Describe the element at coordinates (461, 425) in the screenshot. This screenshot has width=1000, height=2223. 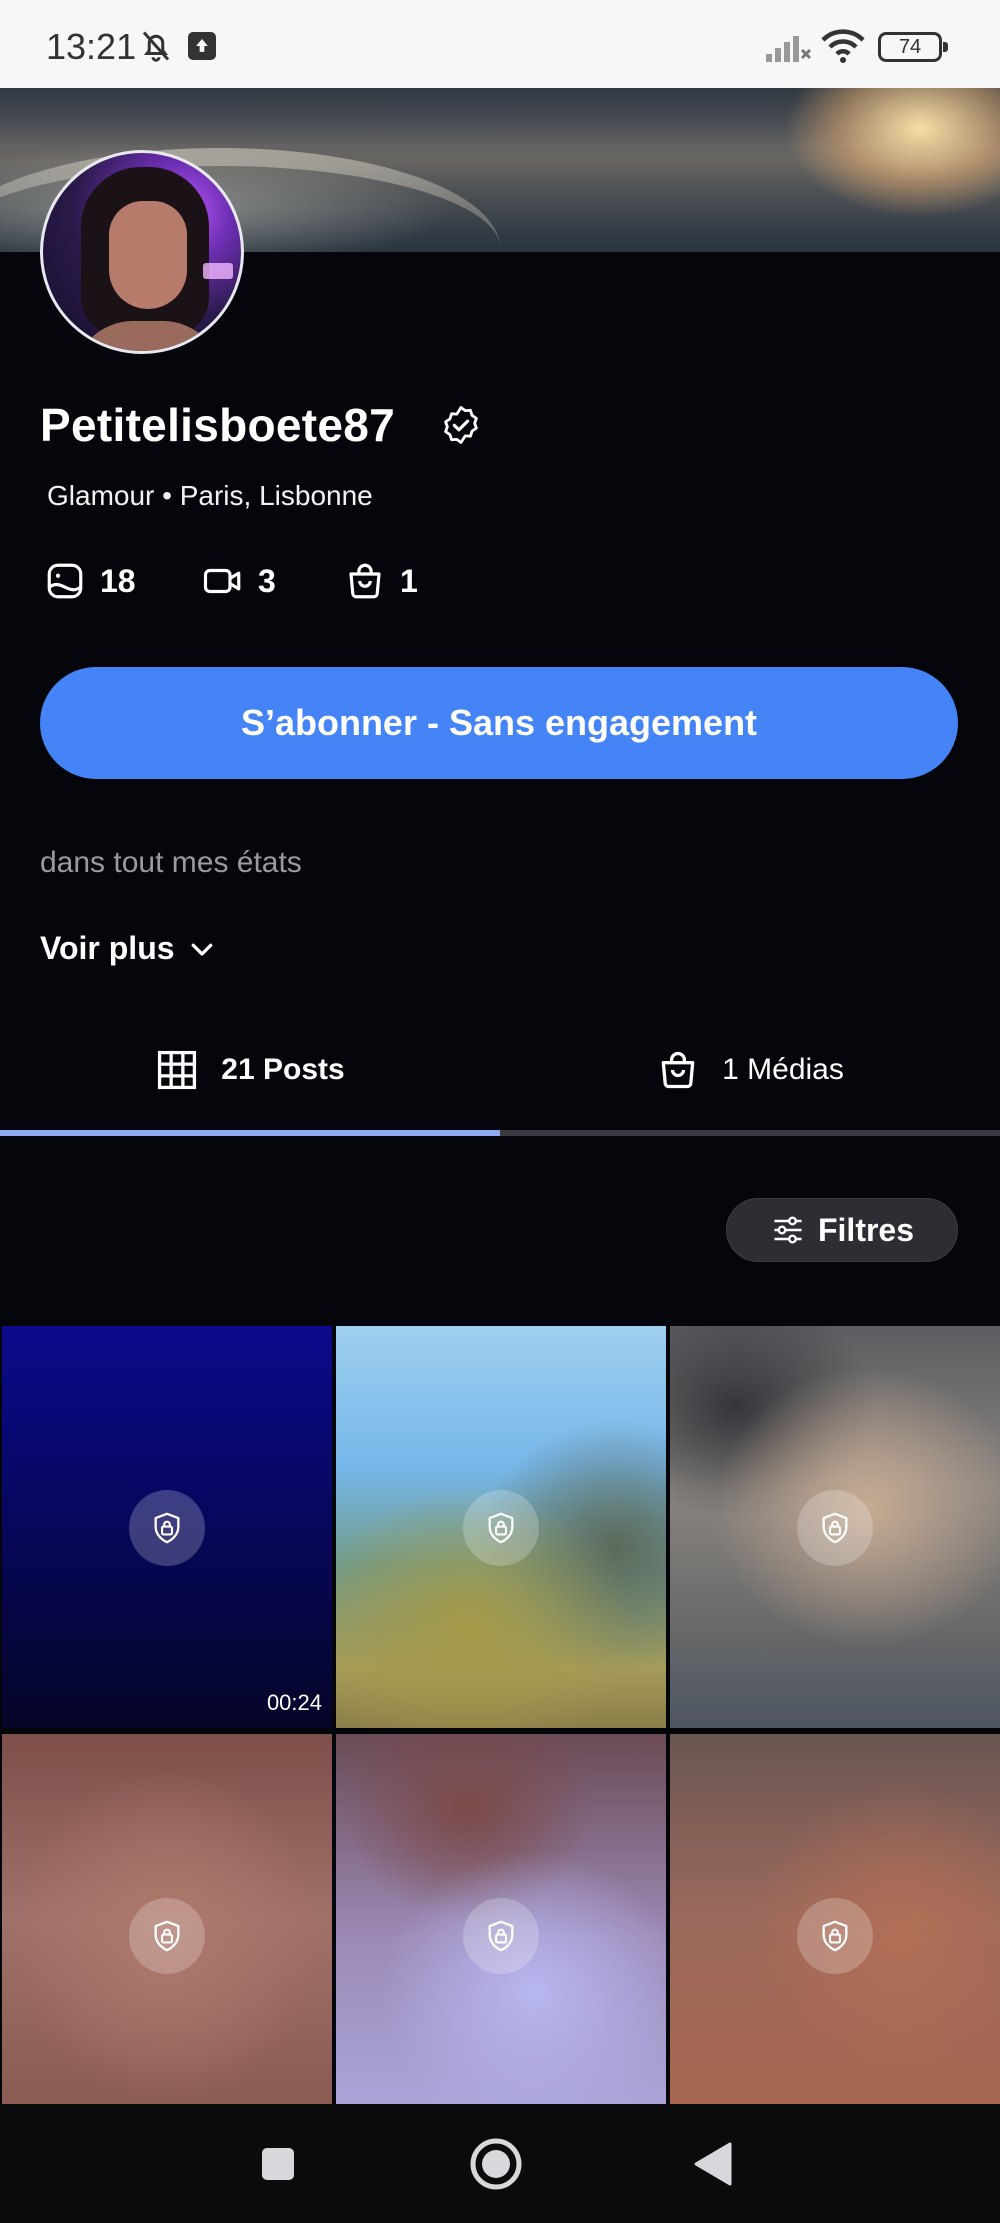
I see `verified-badge-icon` at that location.